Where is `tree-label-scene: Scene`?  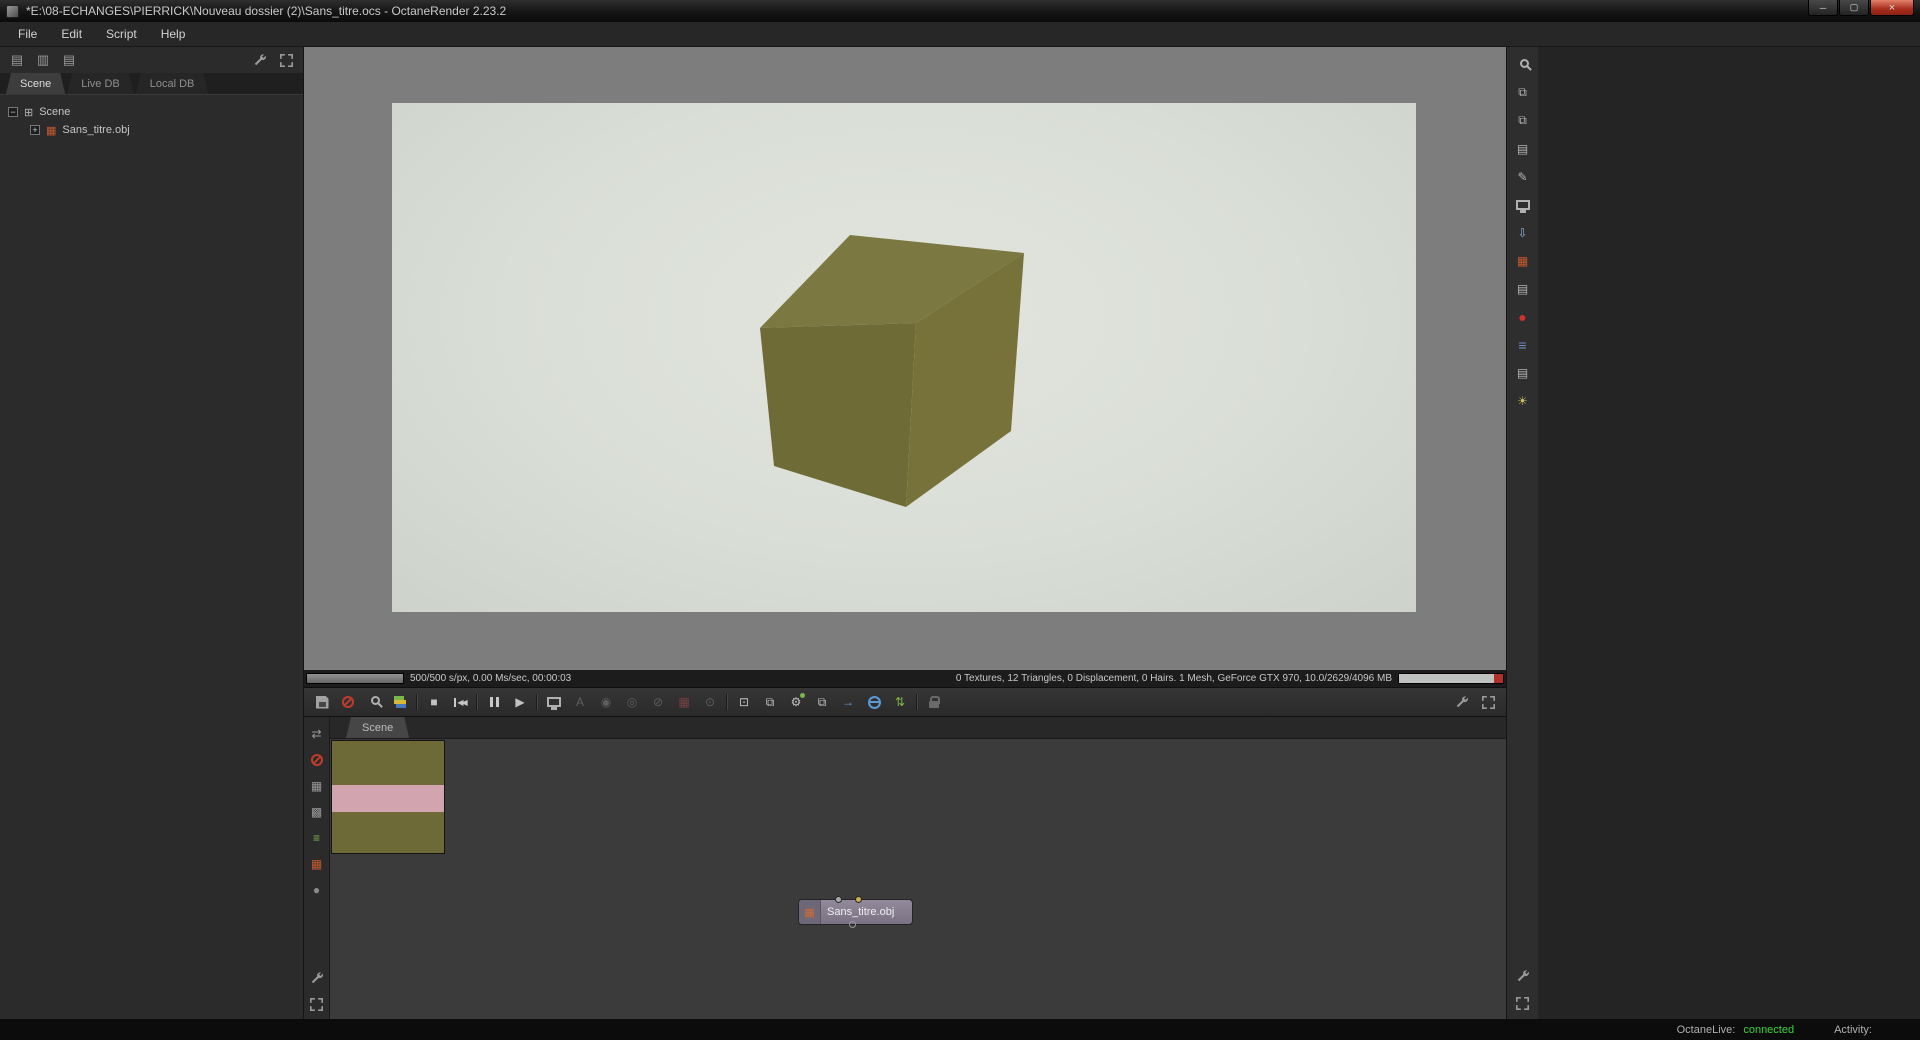 tree-label-scene: Scene is located at coordinates (55, 112).